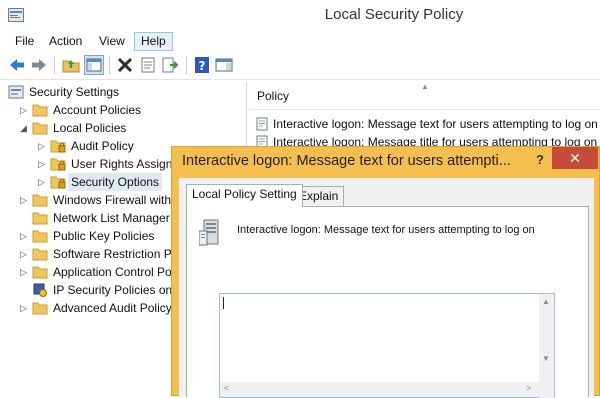 This screenshot has width=600, height=398. What do you see at coordinates (116, 254) in the screenshot?
I see `tree-item-label: Software Restriction Po` at bounding box center [116, 254].